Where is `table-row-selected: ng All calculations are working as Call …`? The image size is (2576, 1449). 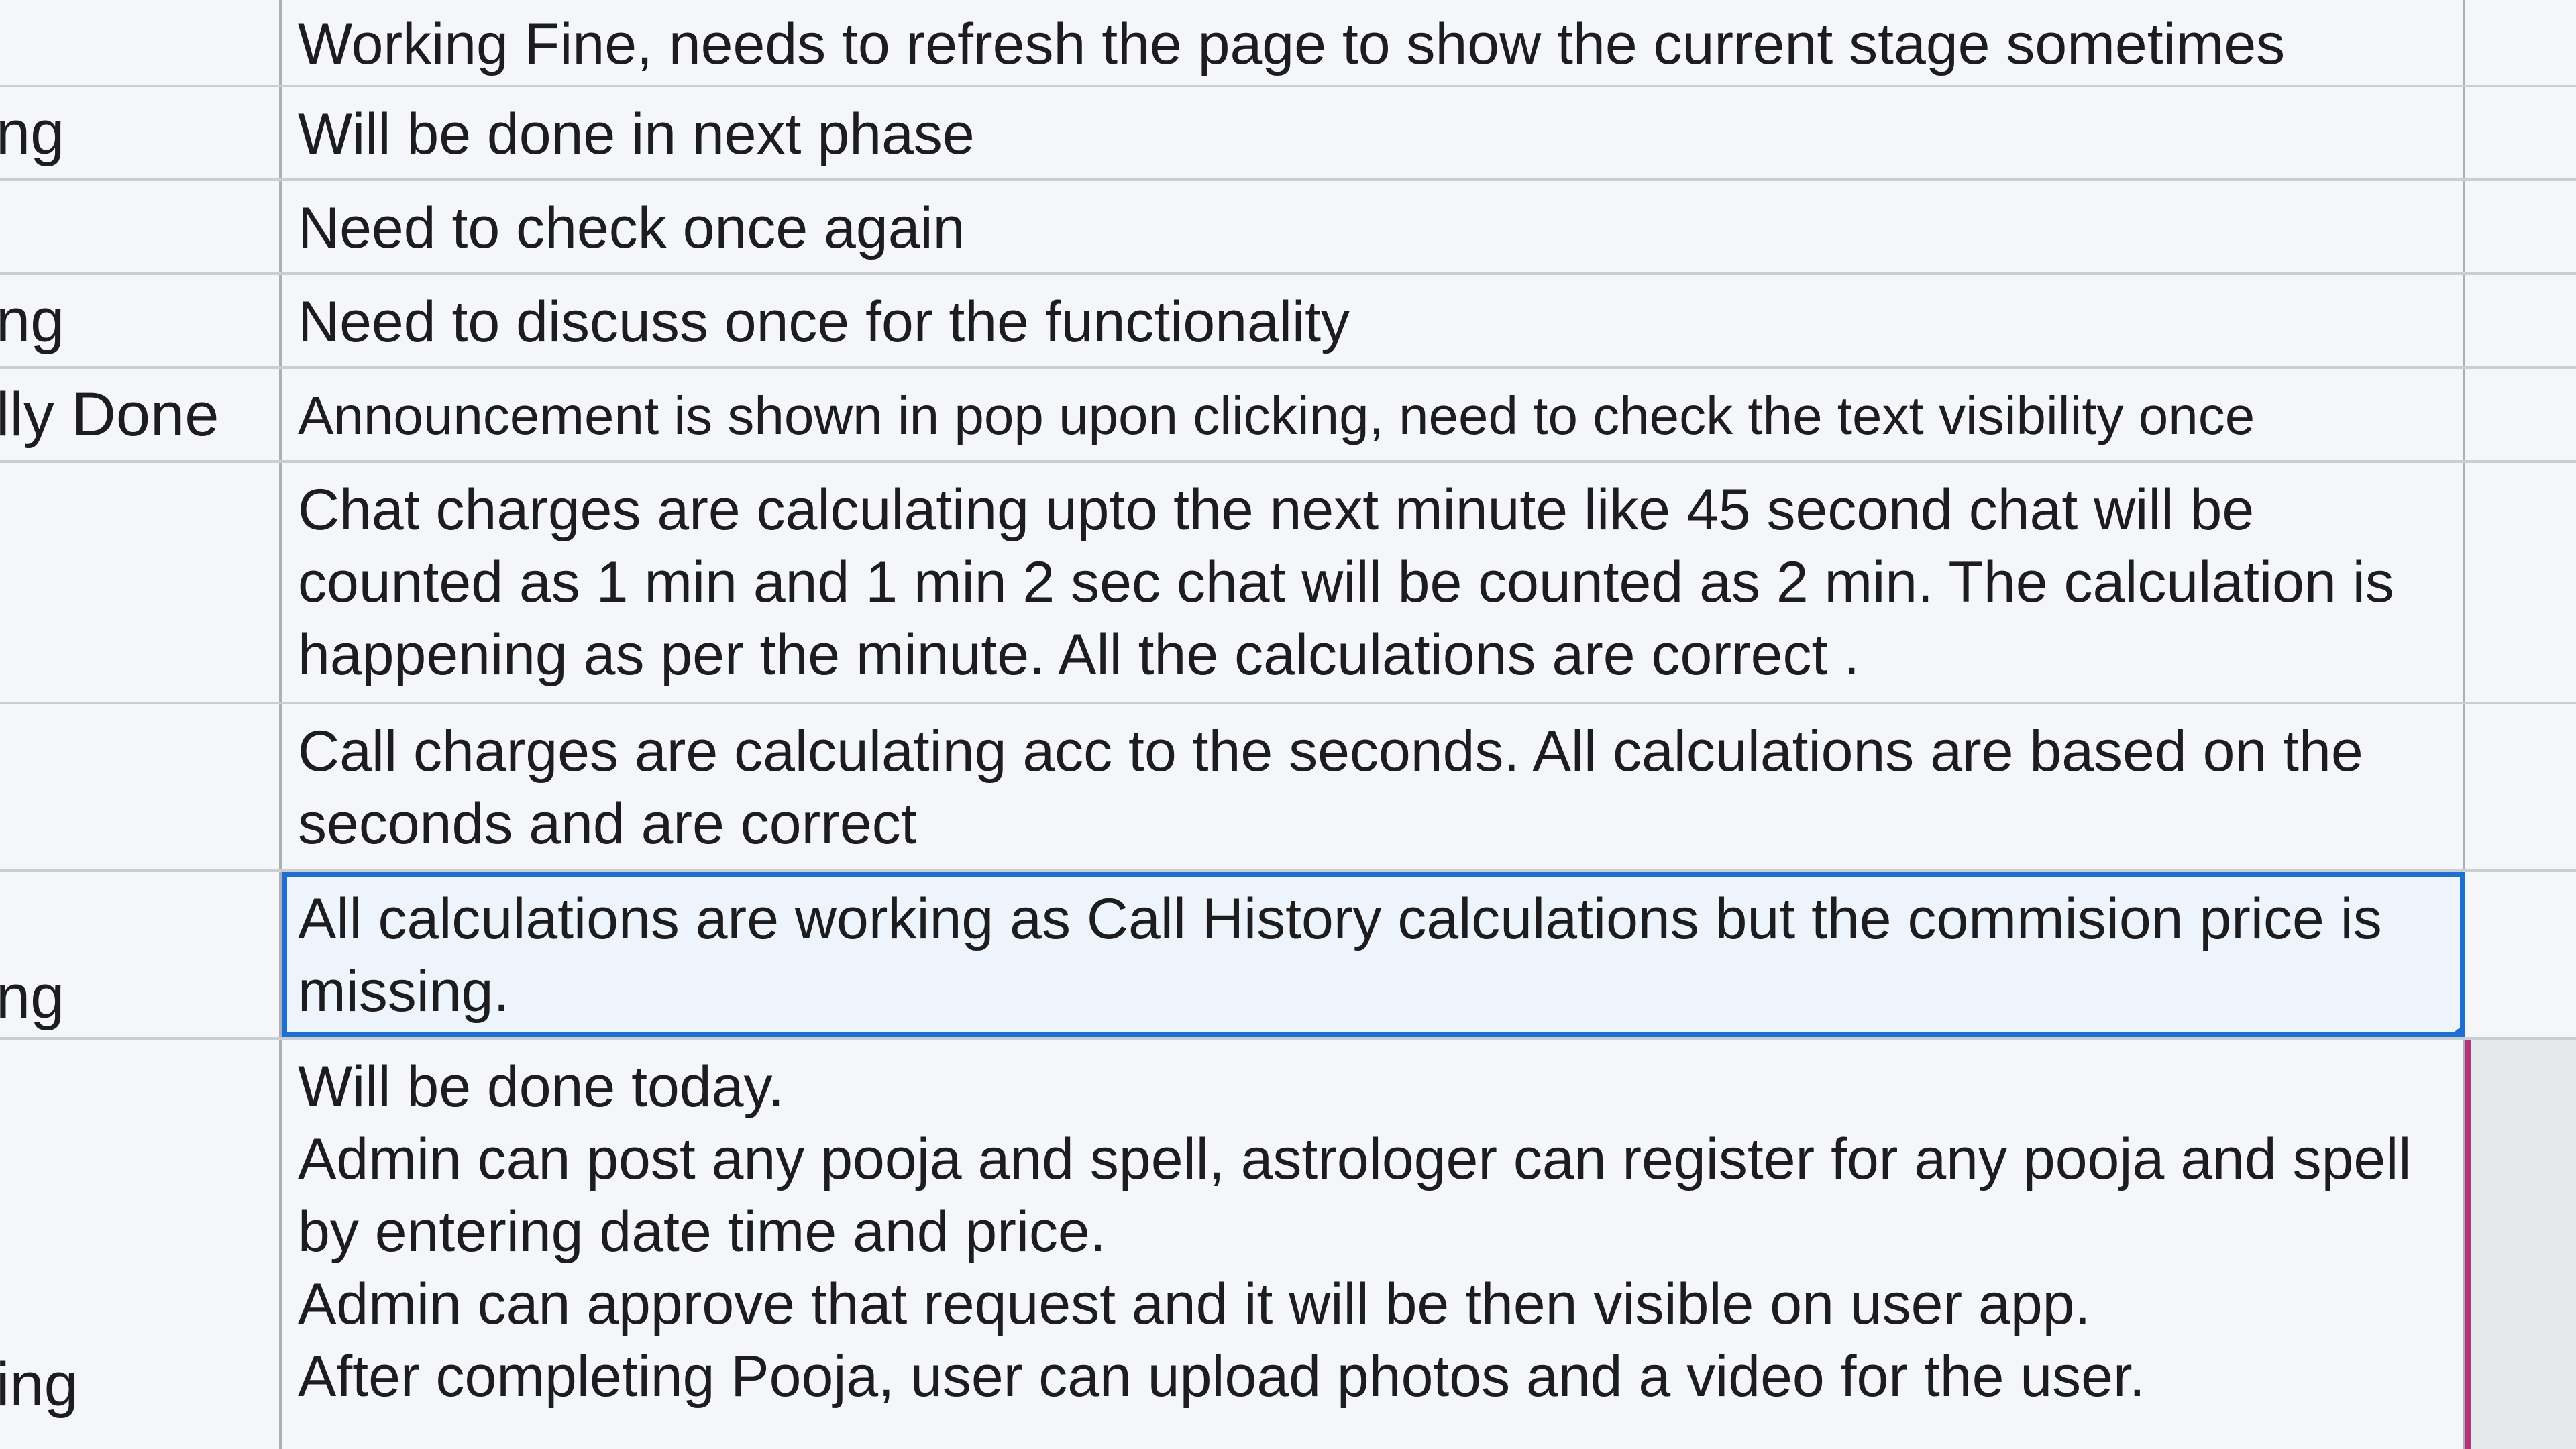 table-row-selected: ng All calculations are working as Call … is located at coordinates (1288, 956).